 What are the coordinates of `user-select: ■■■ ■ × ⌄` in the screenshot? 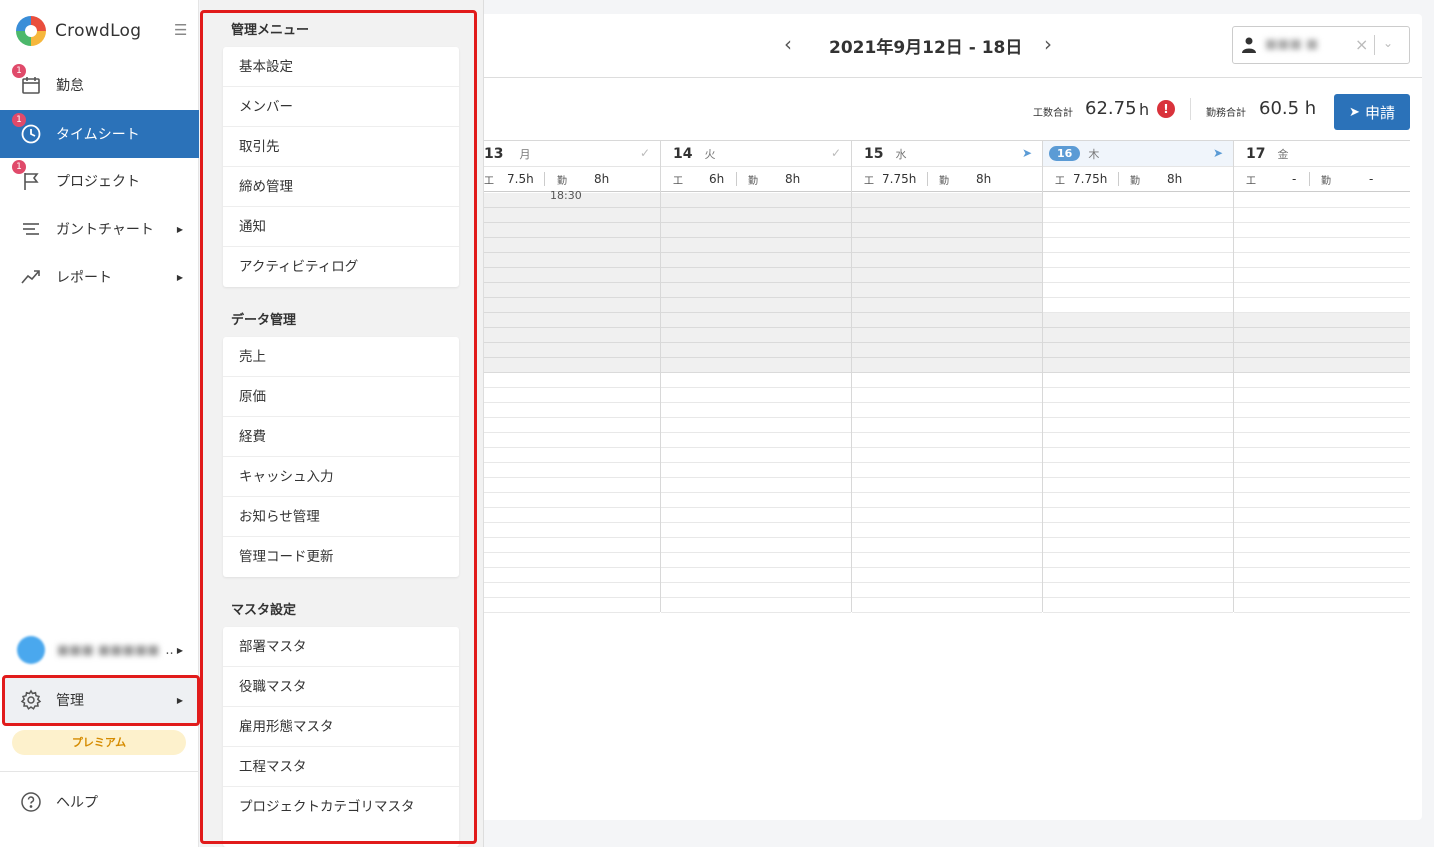 It's located at (1321, 45).